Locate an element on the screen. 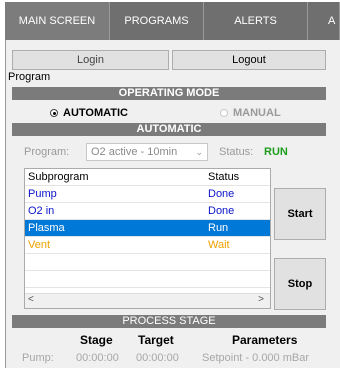 This screenshot has height=368, width=340. table-header-row: Subprogram Status is located at coordinates (147, 177).